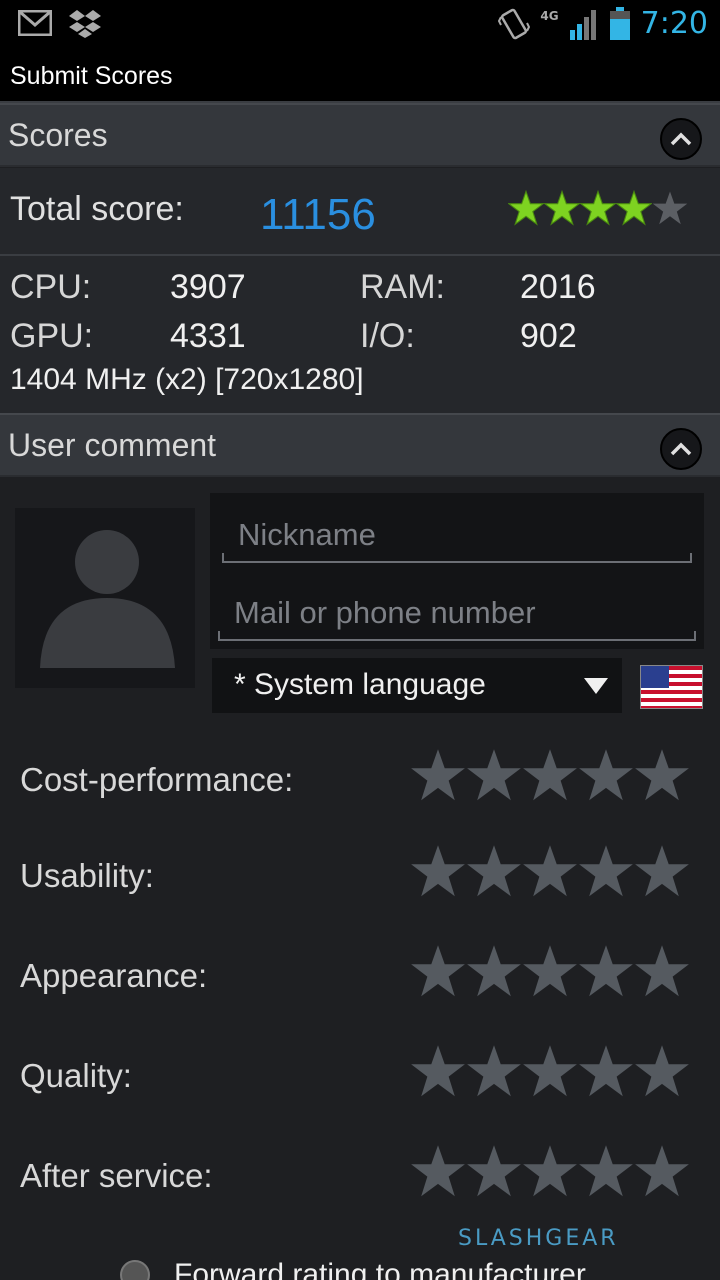 The width and height of the screenshot is (720, 1280). I want to click on person-icon, so click(107, 599).